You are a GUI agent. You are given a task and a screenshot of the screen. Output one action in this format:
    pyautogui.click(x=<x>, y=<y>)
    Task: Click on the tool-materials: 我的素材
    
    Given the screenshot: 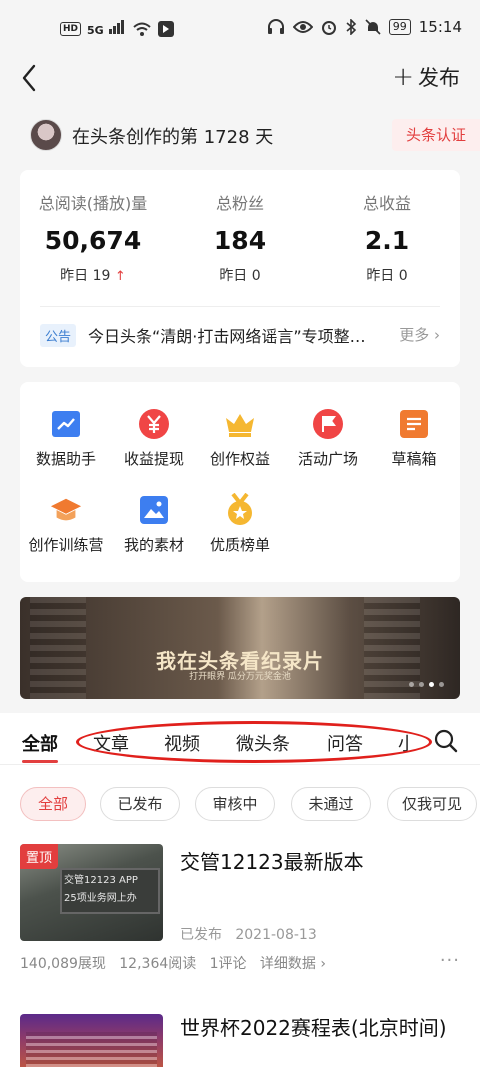 What is the action you would take?
    pyautogui.click(x=154, y=524)
    